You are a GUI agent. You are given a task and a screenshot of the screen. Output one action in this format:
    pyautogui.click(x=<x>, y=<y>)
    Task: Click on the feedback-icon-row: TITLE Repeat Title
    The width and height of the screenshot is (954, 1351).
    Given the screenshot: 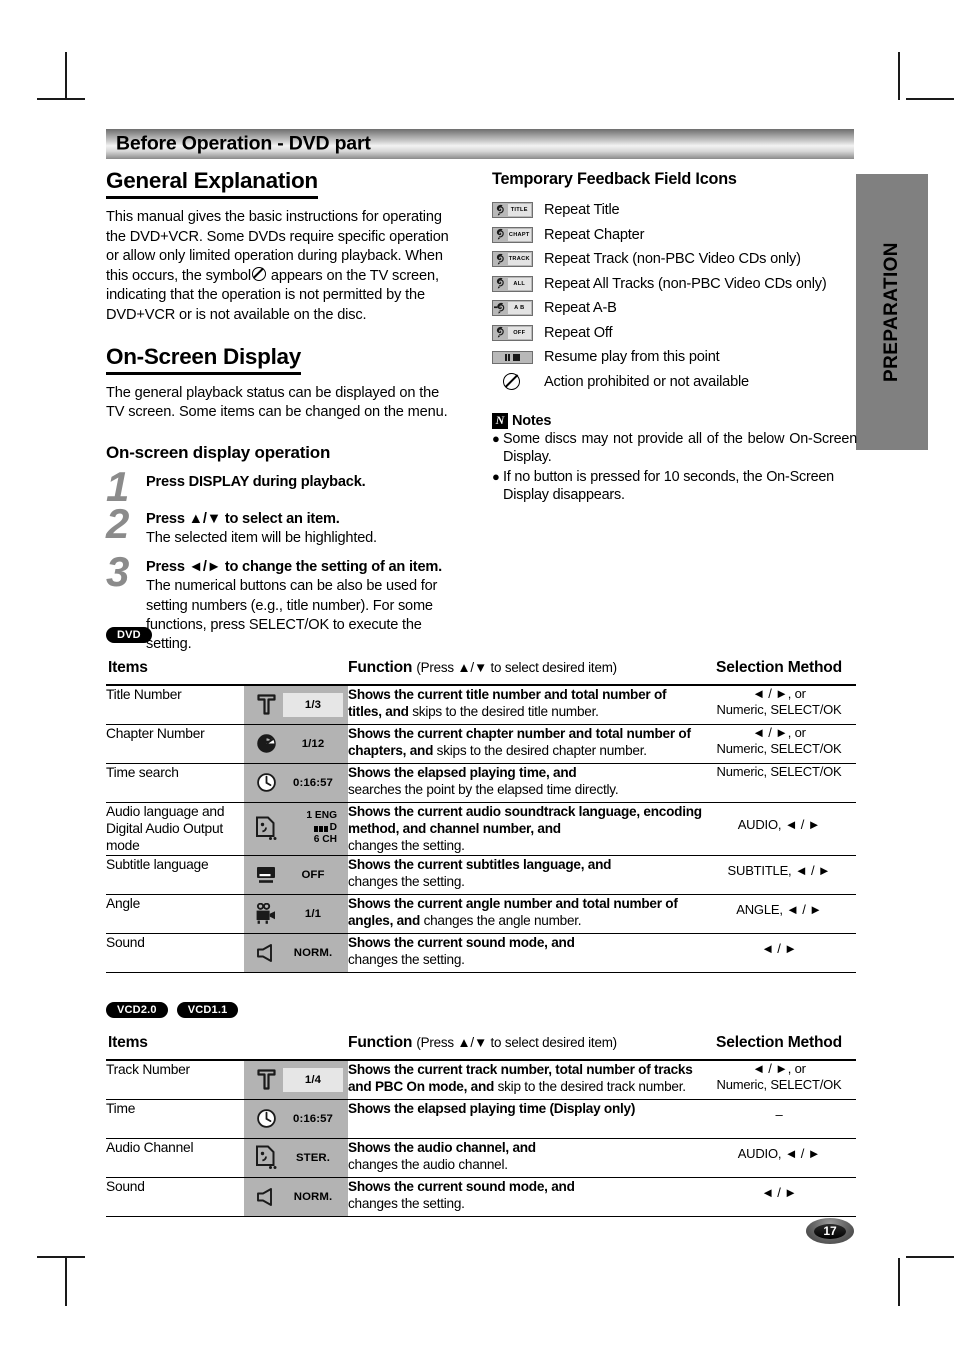 What is the action you would take?
    pyautogui.click(x=674, y=210)
    